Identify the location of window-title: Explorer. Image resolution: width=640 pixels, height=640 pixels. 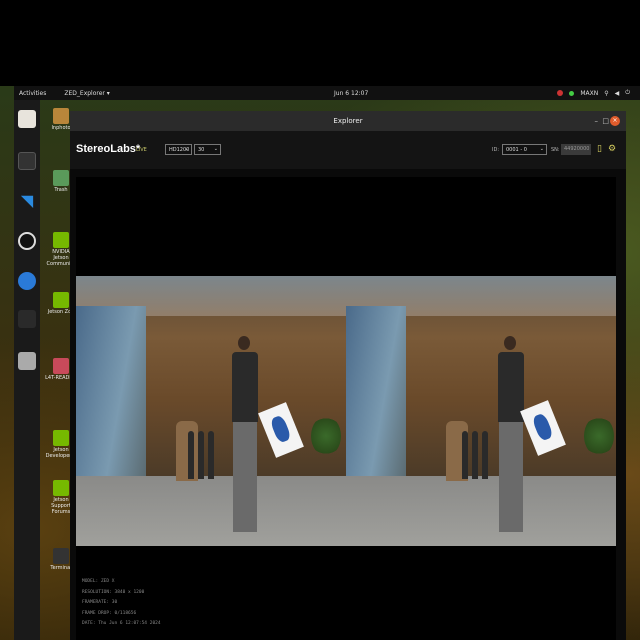
(348, 121).